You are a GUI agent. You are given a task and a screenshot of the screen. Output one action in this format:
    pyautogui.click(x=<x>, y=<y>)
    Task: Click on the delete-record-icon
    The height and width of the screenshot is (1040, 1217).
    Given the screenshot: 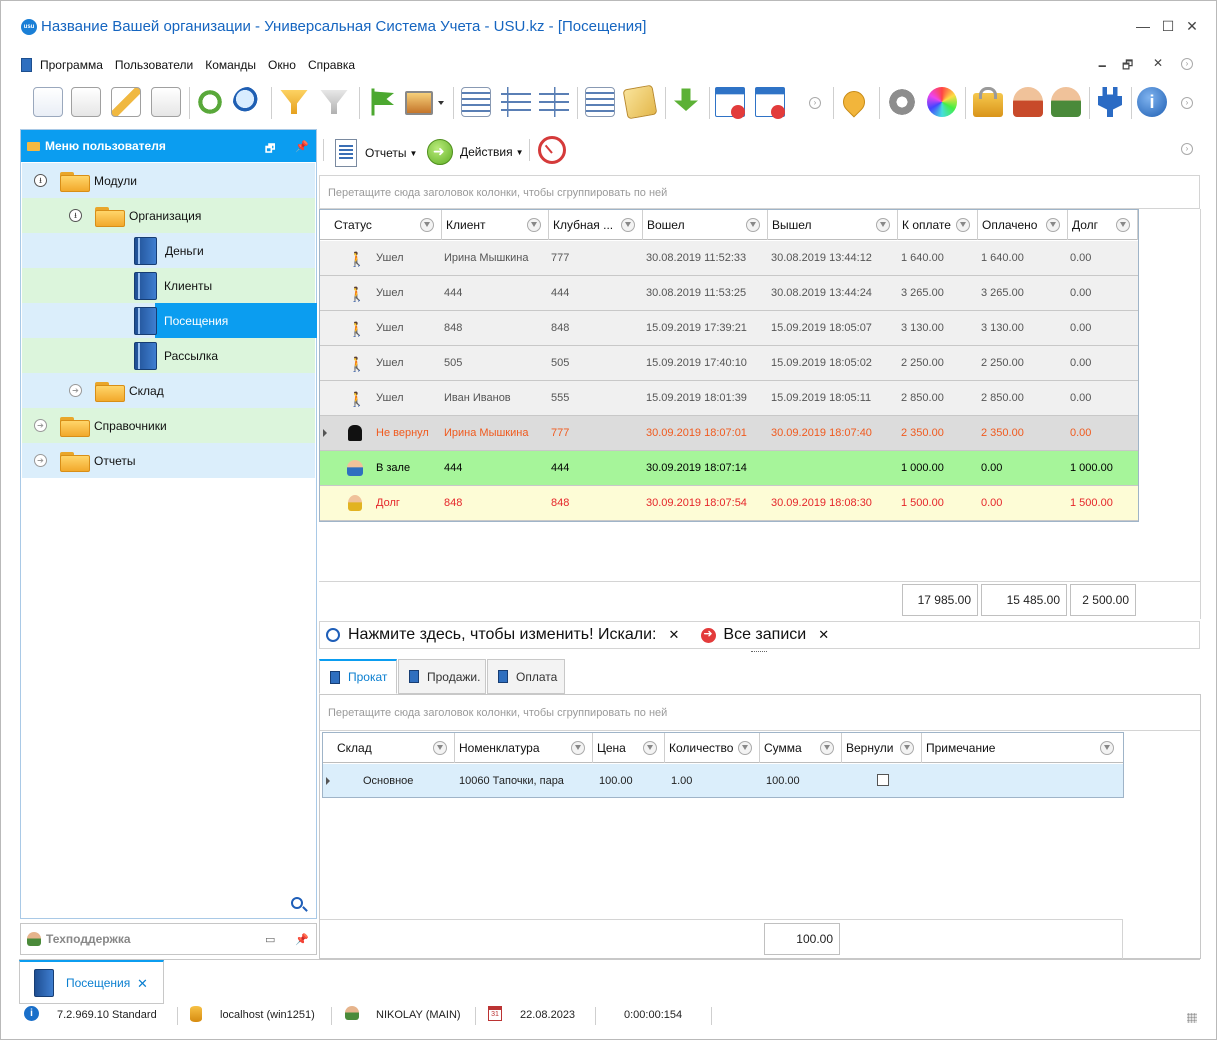 What is the action you would take?
    pyautogui.click(x=166, y=102)
    